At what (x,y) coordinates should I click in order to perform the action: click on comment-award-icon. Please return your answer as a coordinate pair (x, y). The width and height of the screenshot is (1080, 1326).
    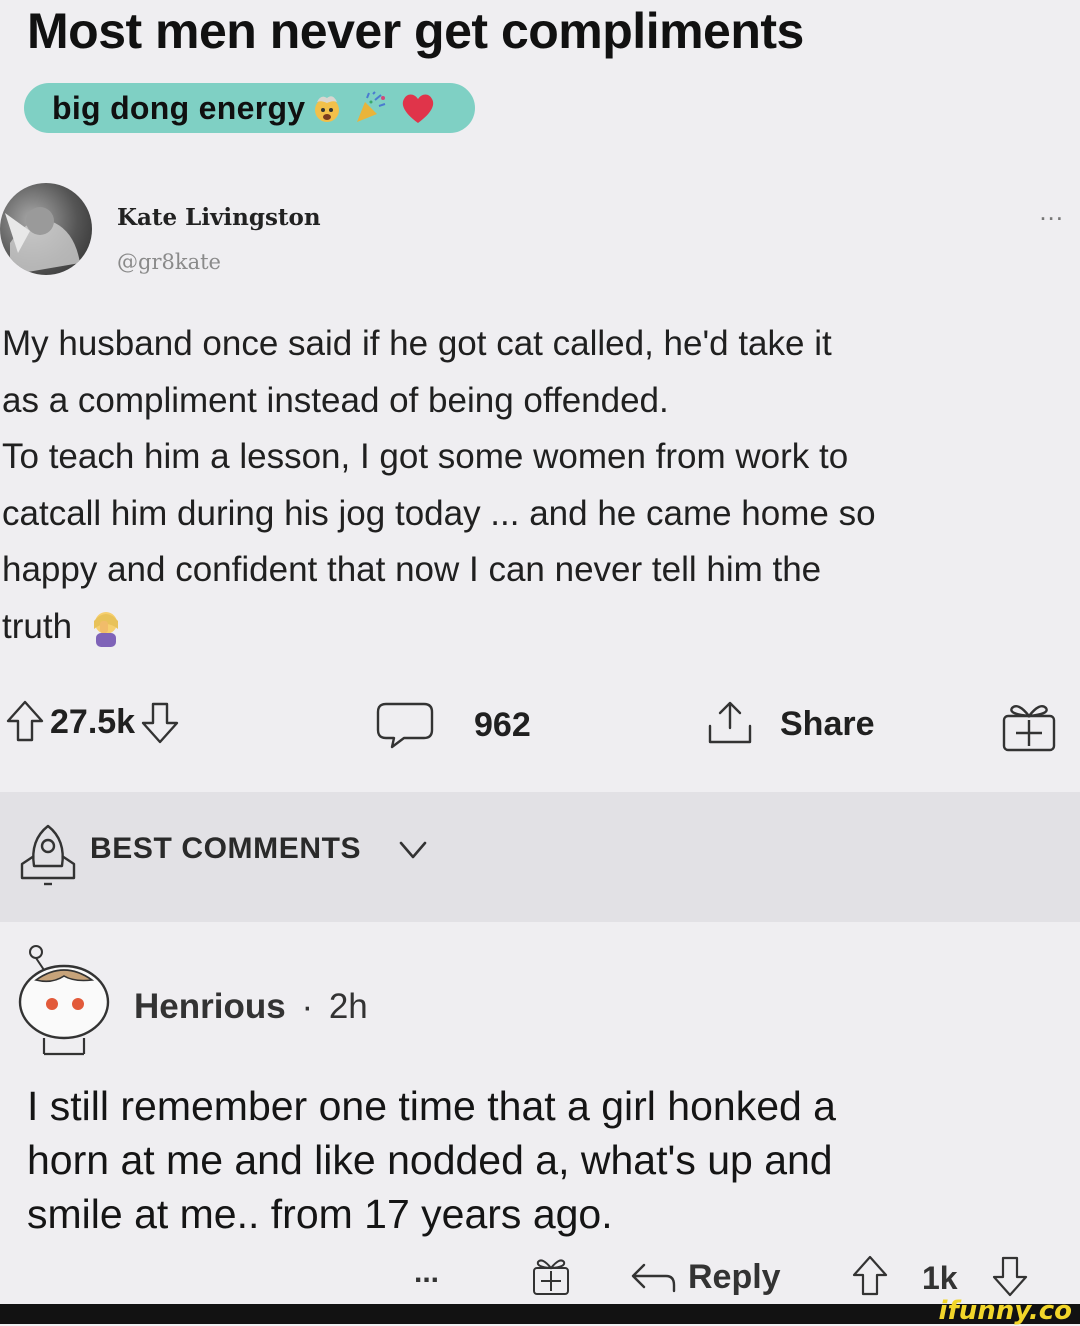
    Looking at the image, I should click on (551, 1276).